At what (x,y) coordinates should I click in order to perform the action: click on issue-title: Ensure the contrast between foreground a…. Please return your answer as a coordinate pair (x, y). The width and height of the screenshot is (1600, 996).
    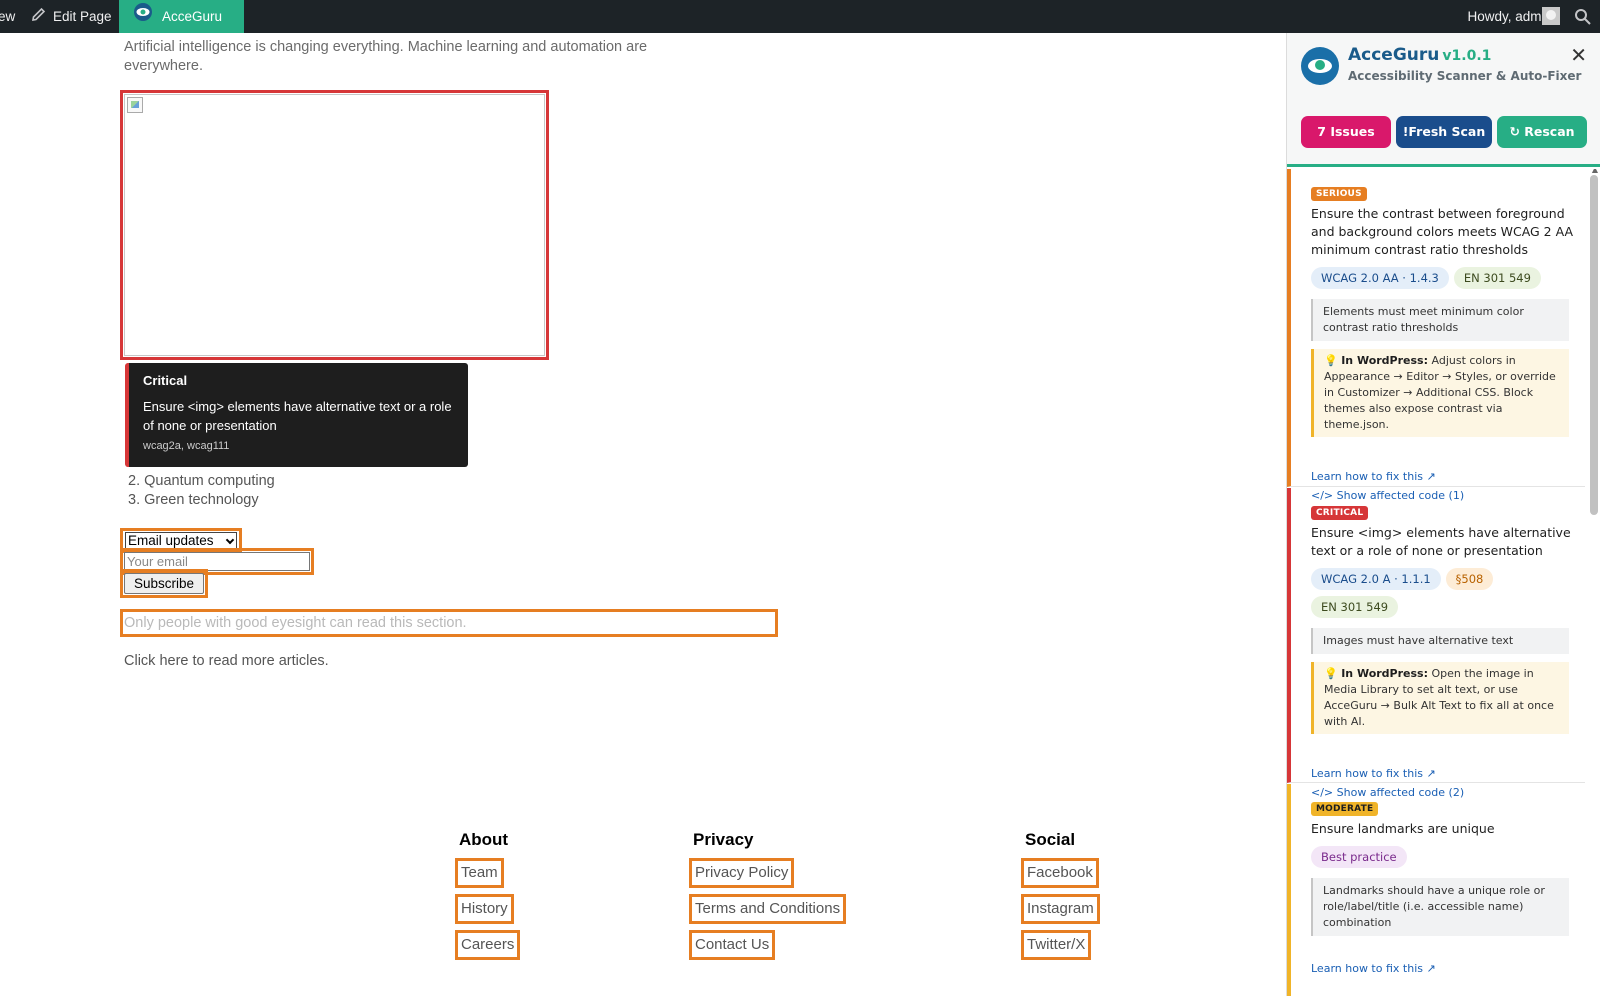
    Looking at the image, I should click on (1442, 231).